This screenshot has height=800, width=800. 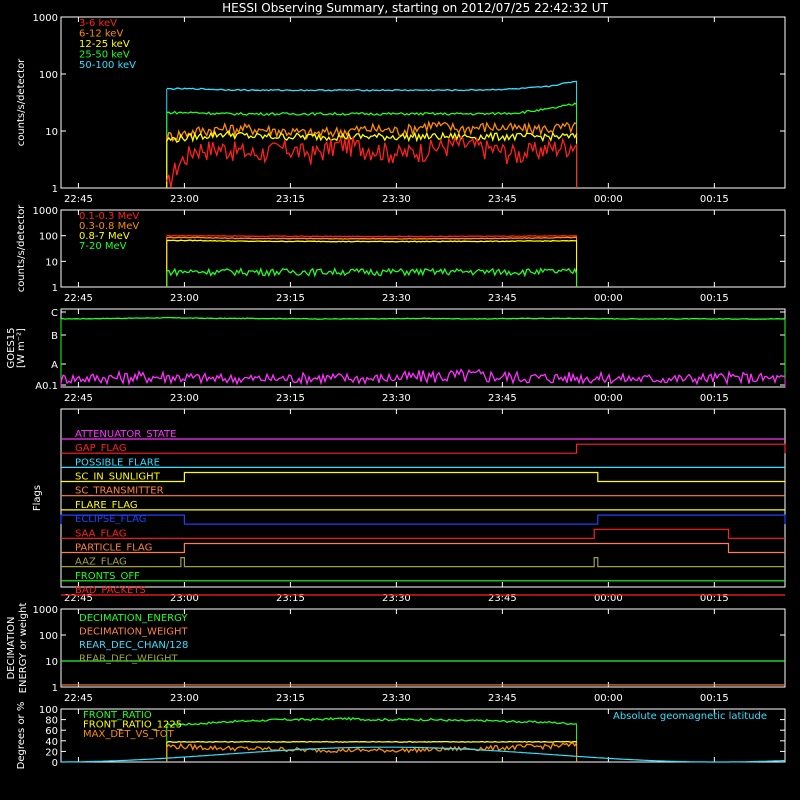 I want to click on low_energy-xtick-label: 23:30, so click(x=396, y=199).